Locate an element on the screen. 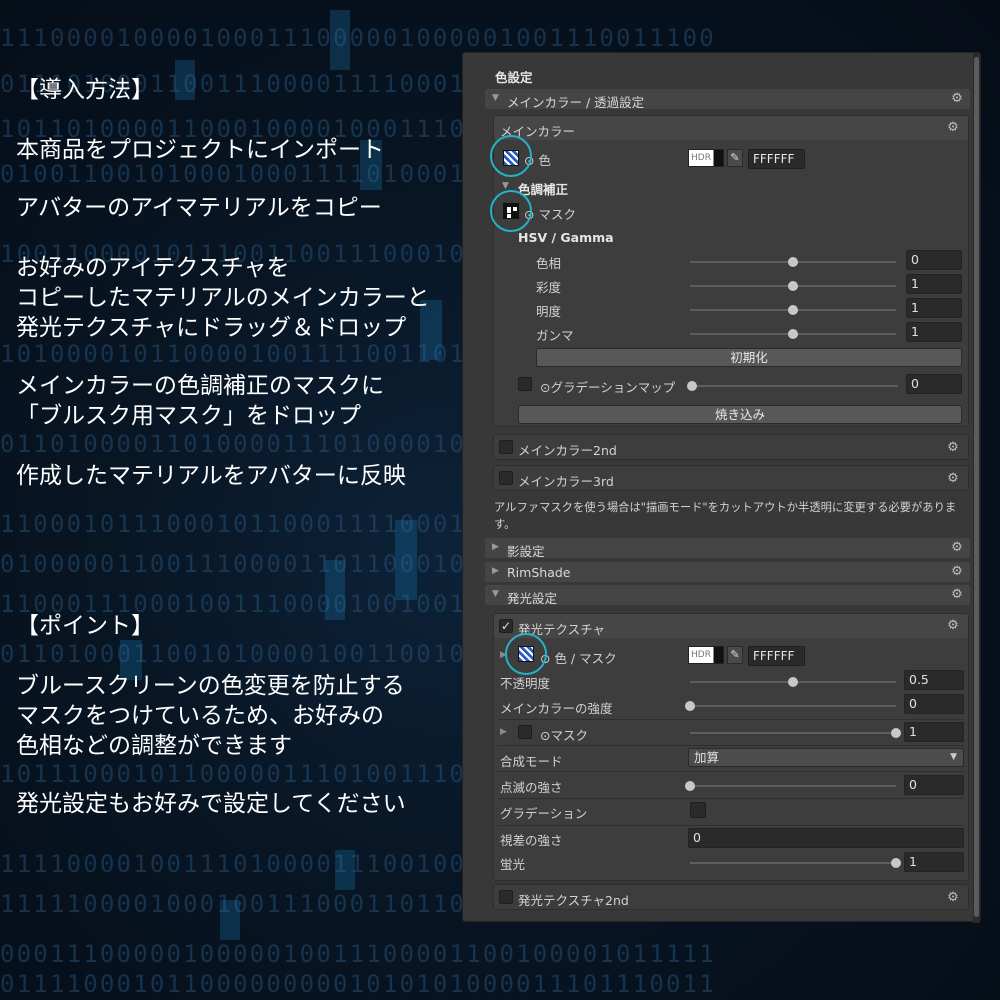 The height and width of the screenshot is (1000, 1000). main-strength-track is located at coordinates (790, 706).